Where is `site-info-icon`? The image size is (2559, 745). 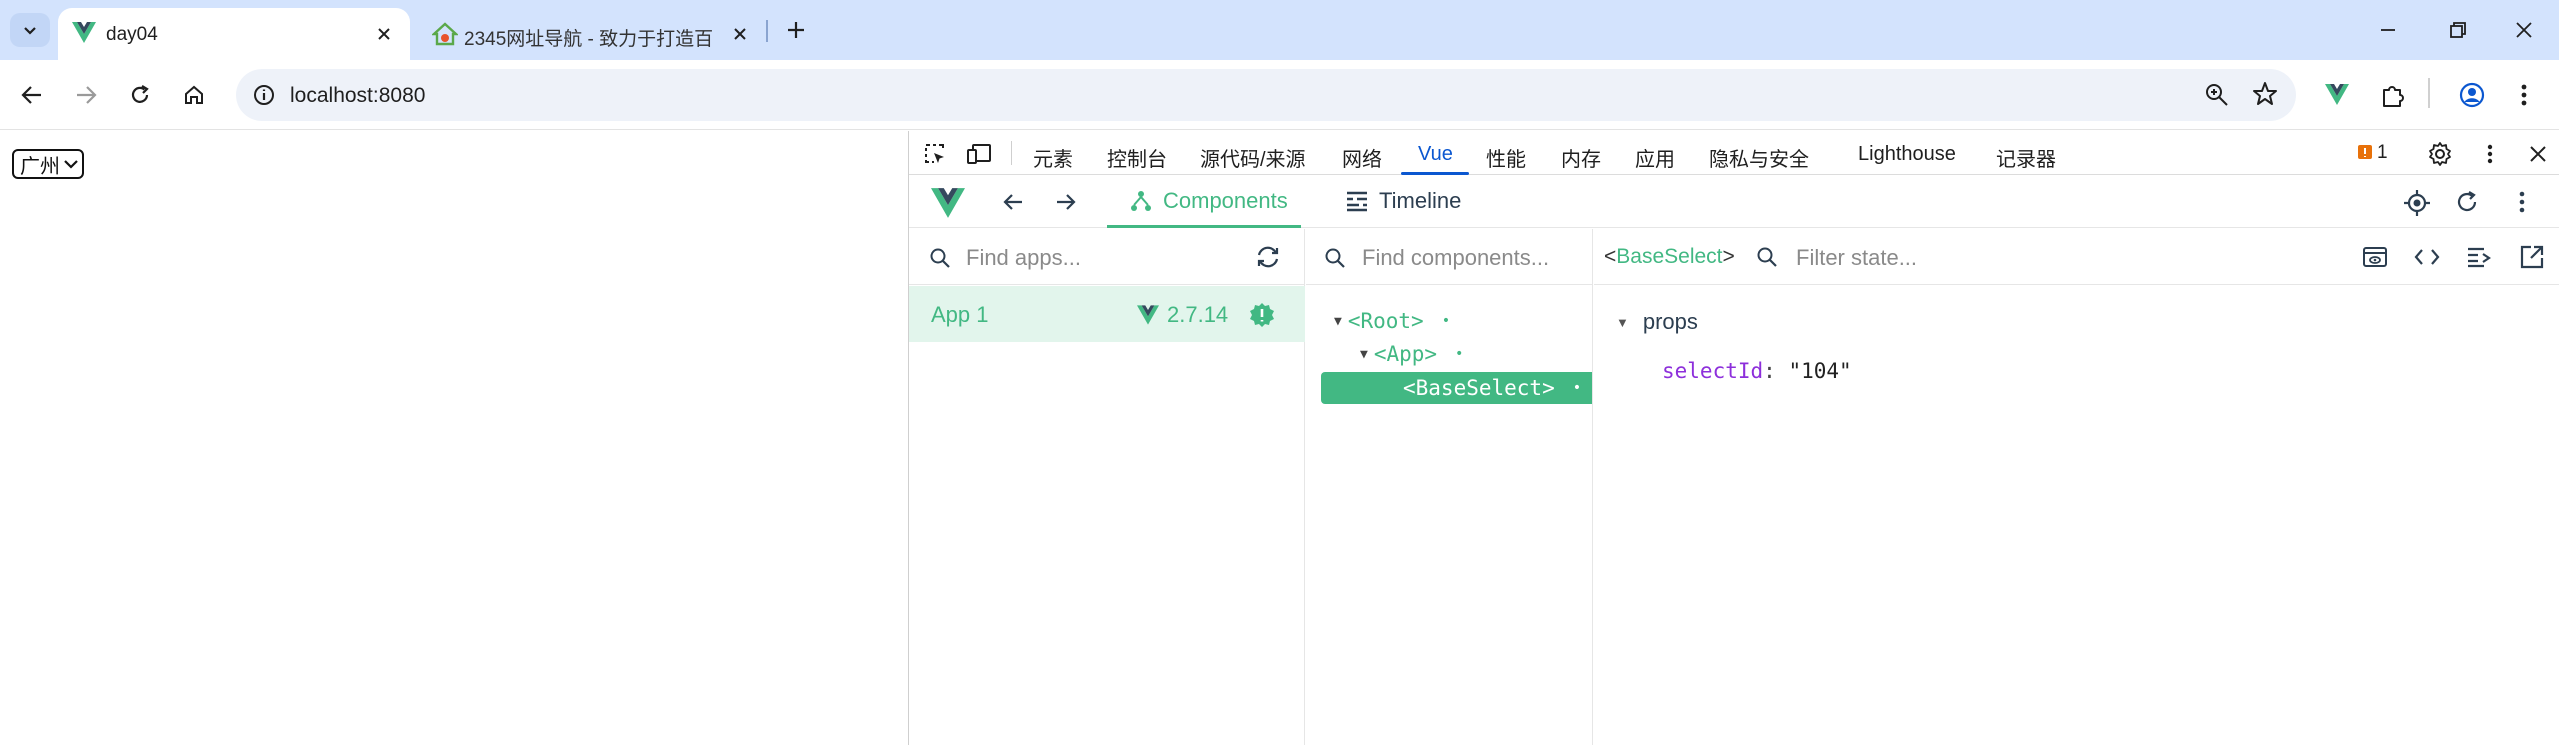 site-info-icon is located at coordinates (264, 95).